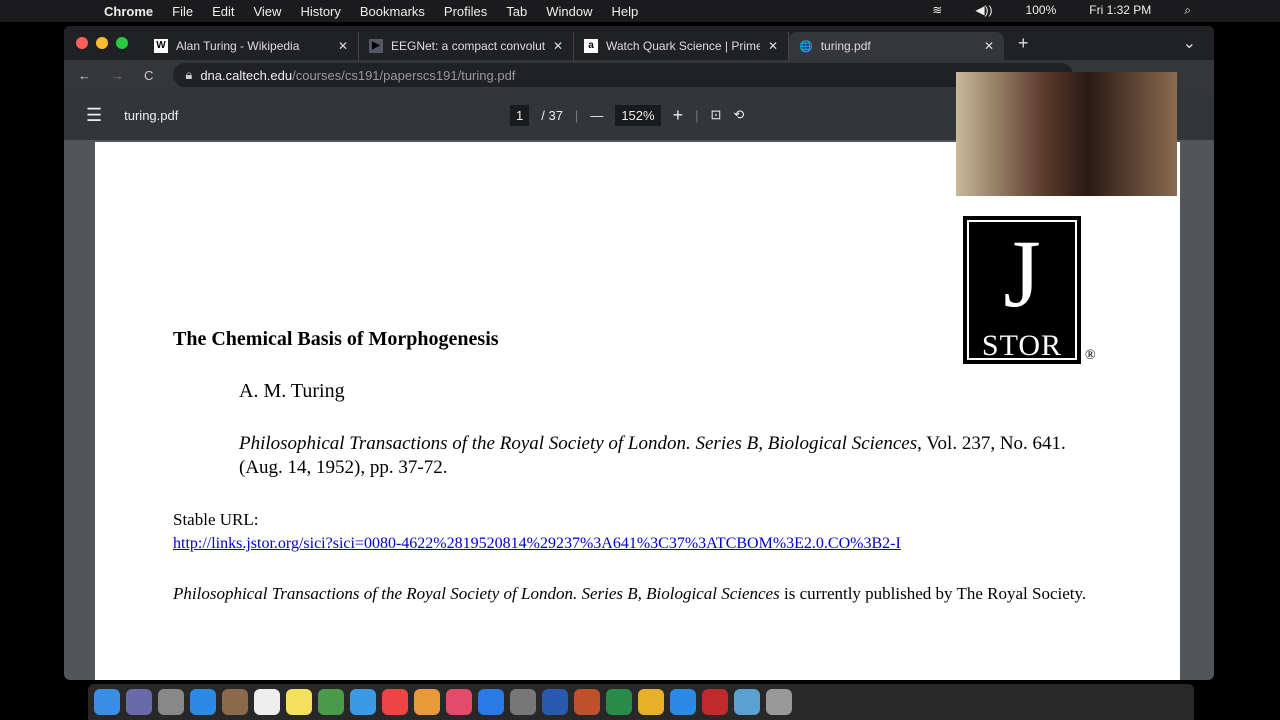 The width and height of the screenshot is (1280, 720). I want to click on launchpad-icon, so click(171, 702).